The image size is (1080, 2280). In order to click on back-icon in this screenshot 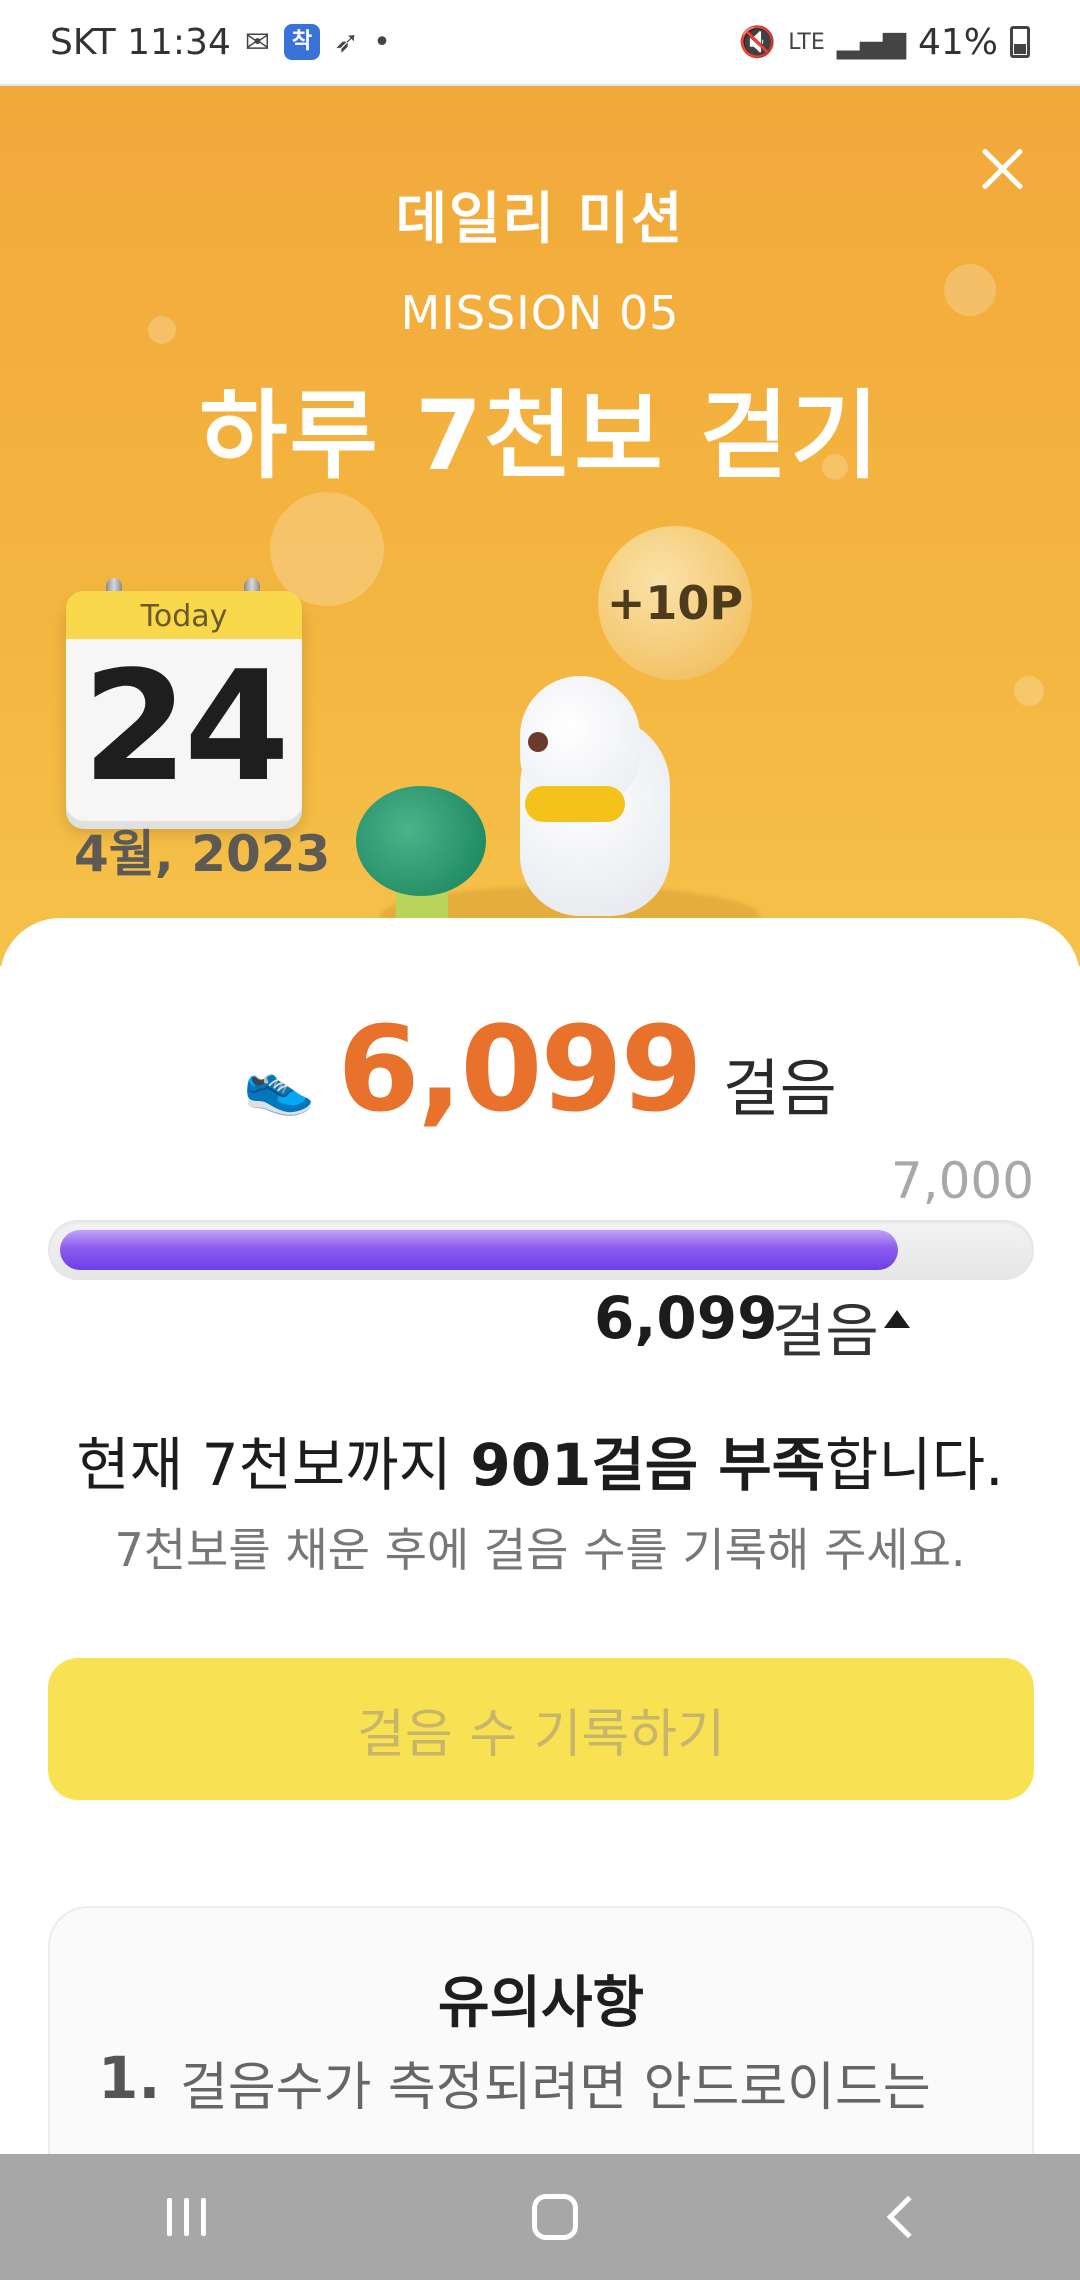, I will do `click(907, 2217)`.